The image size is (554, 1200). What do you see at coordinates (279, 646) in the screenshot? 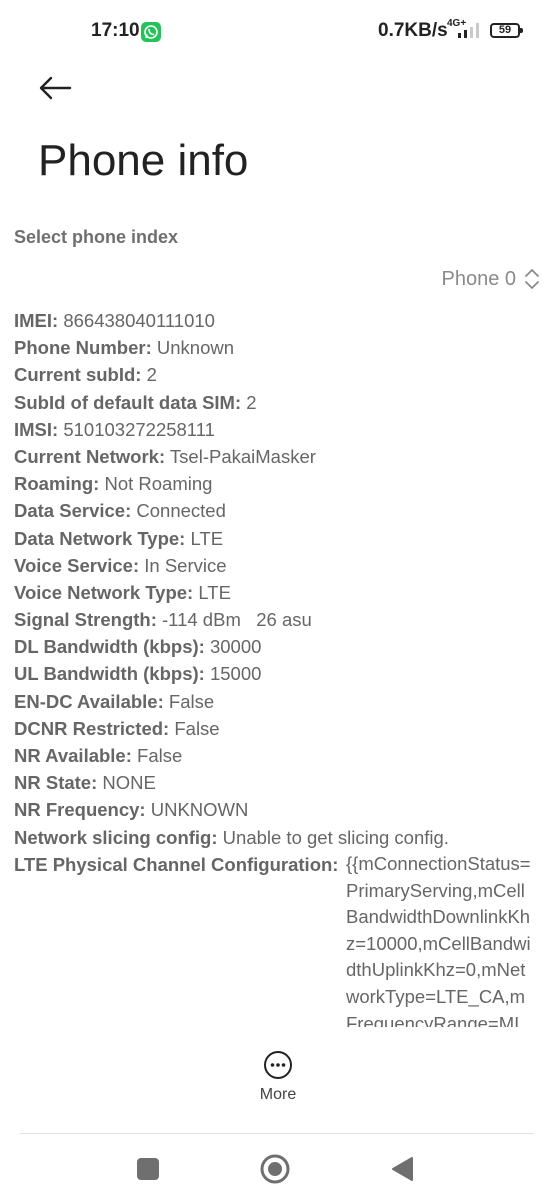
I see `info-row: DL Bandwidth (kbps): 30000` at bounding box center [279, 646].